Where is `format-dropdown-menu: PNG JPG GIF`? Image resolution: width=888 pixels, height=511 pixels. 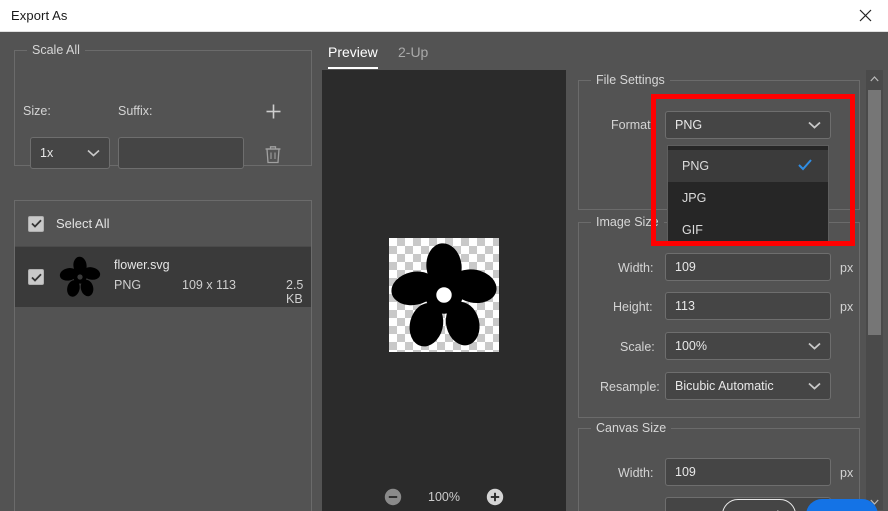 format-dropdown-menu: PNG JPG GIF is located at coordinates (748, 194).